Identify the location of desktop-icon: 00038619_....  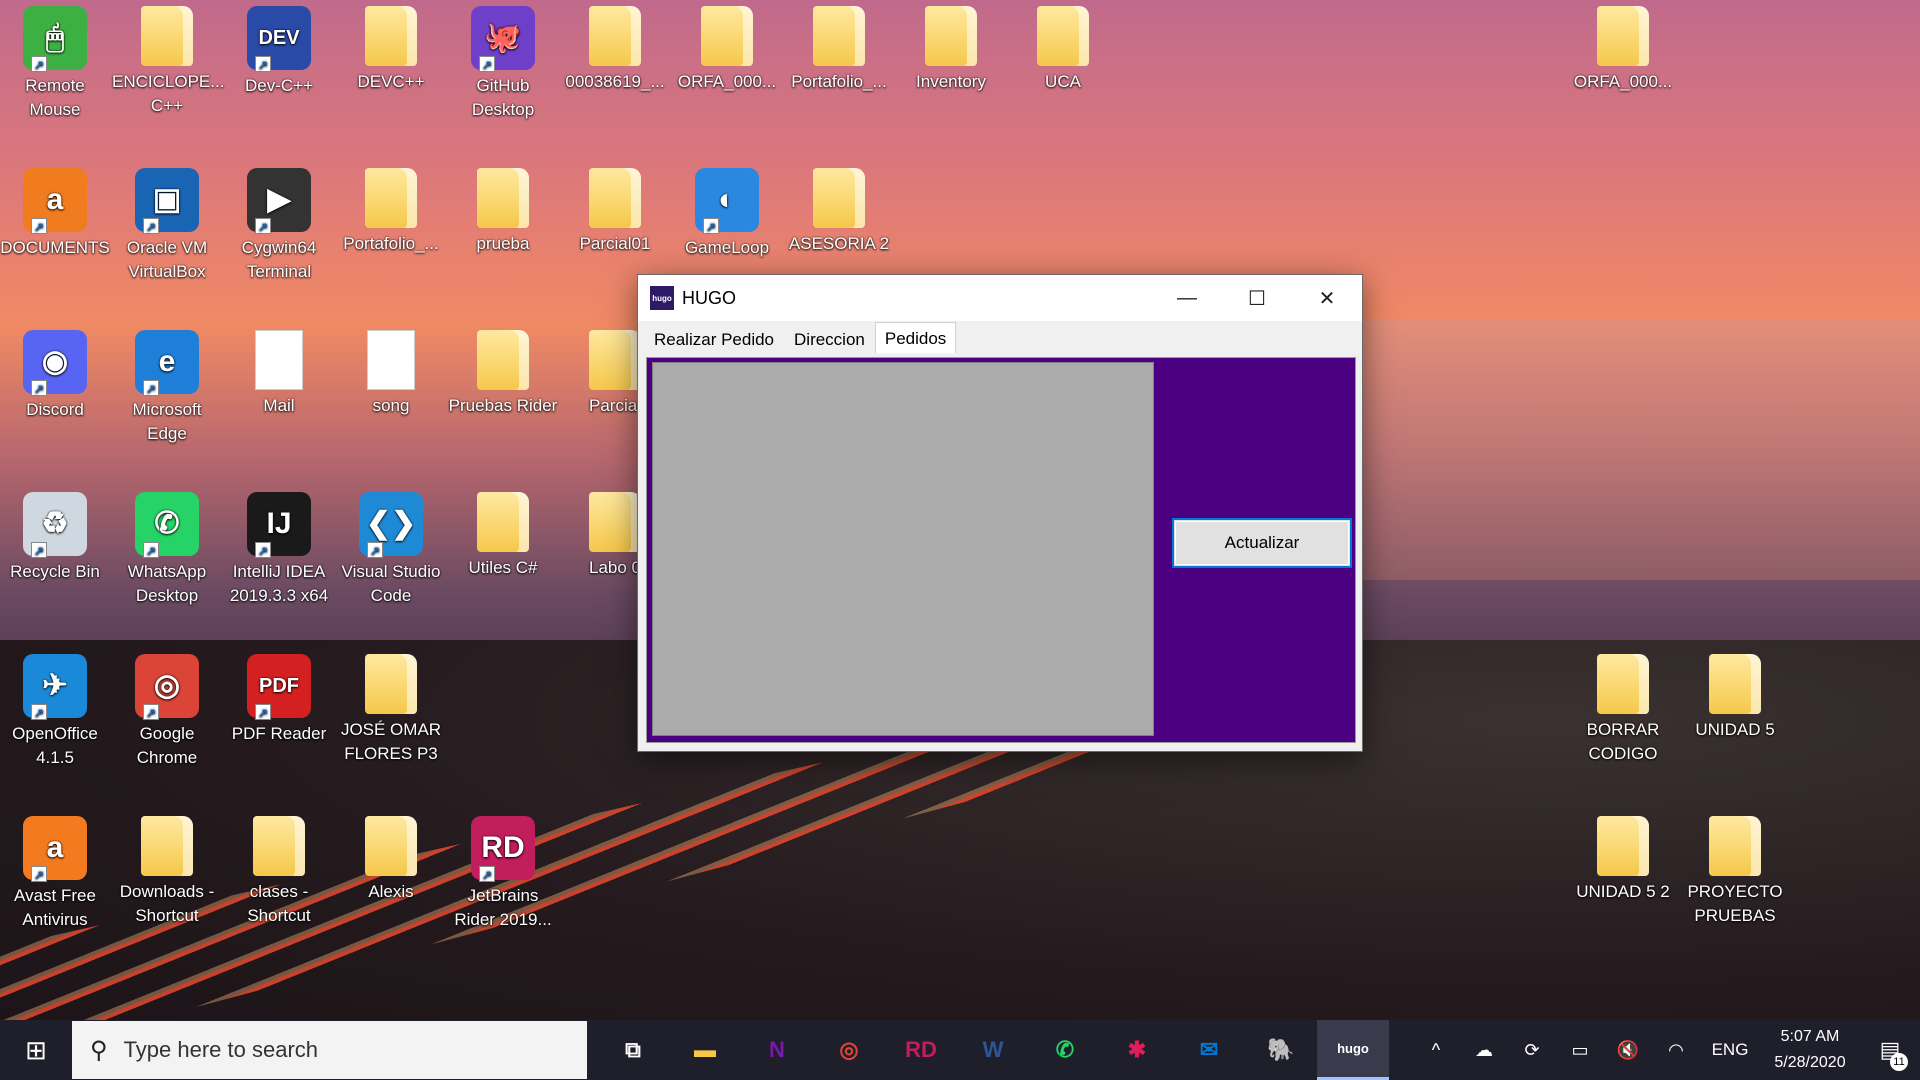
(615, 47).